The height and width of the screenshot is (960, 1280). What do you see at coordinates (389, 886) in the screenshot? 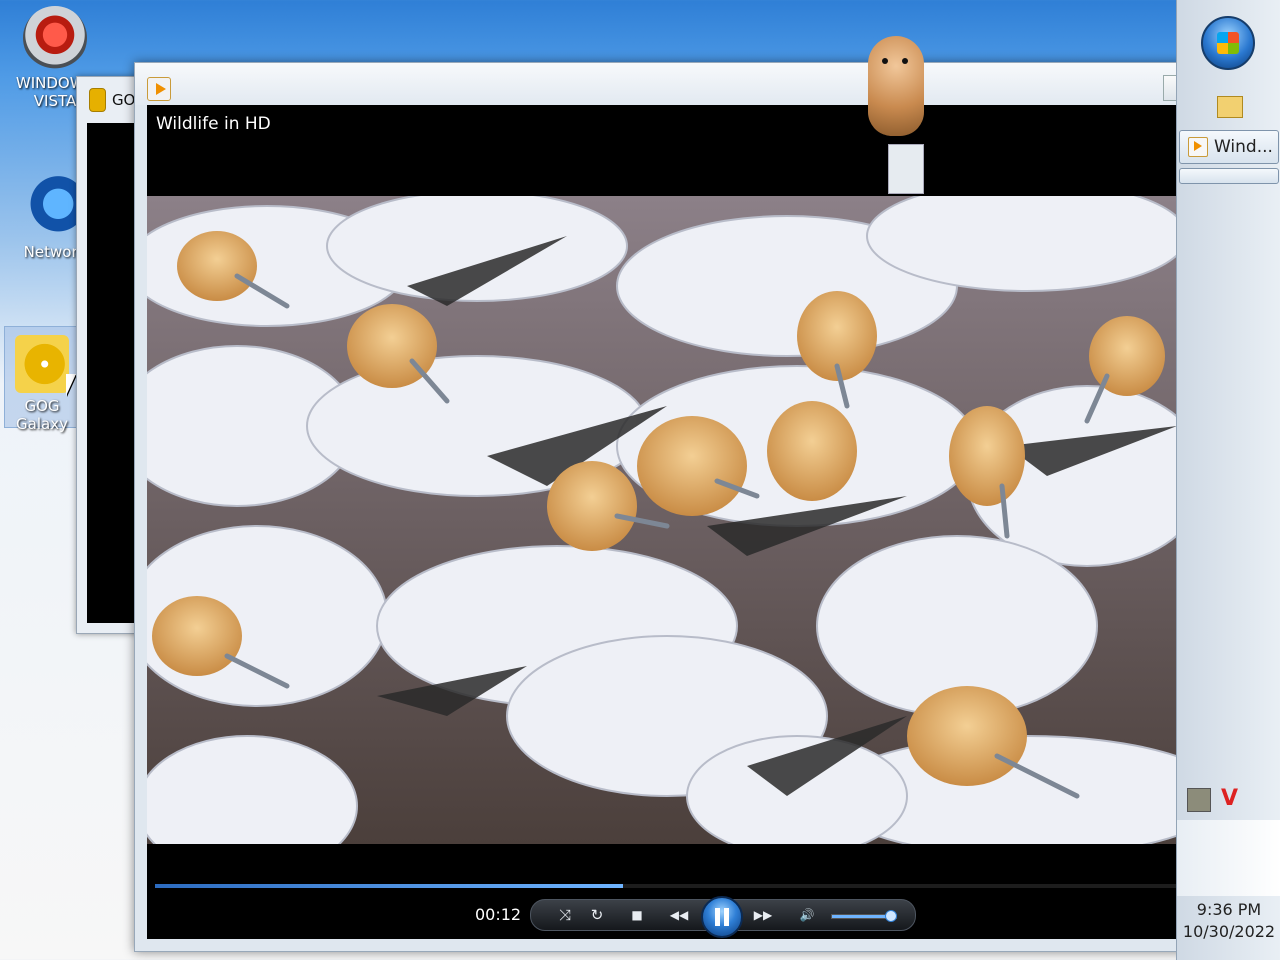
I see `seek-bar-progress` at bounding box center [389, 886].